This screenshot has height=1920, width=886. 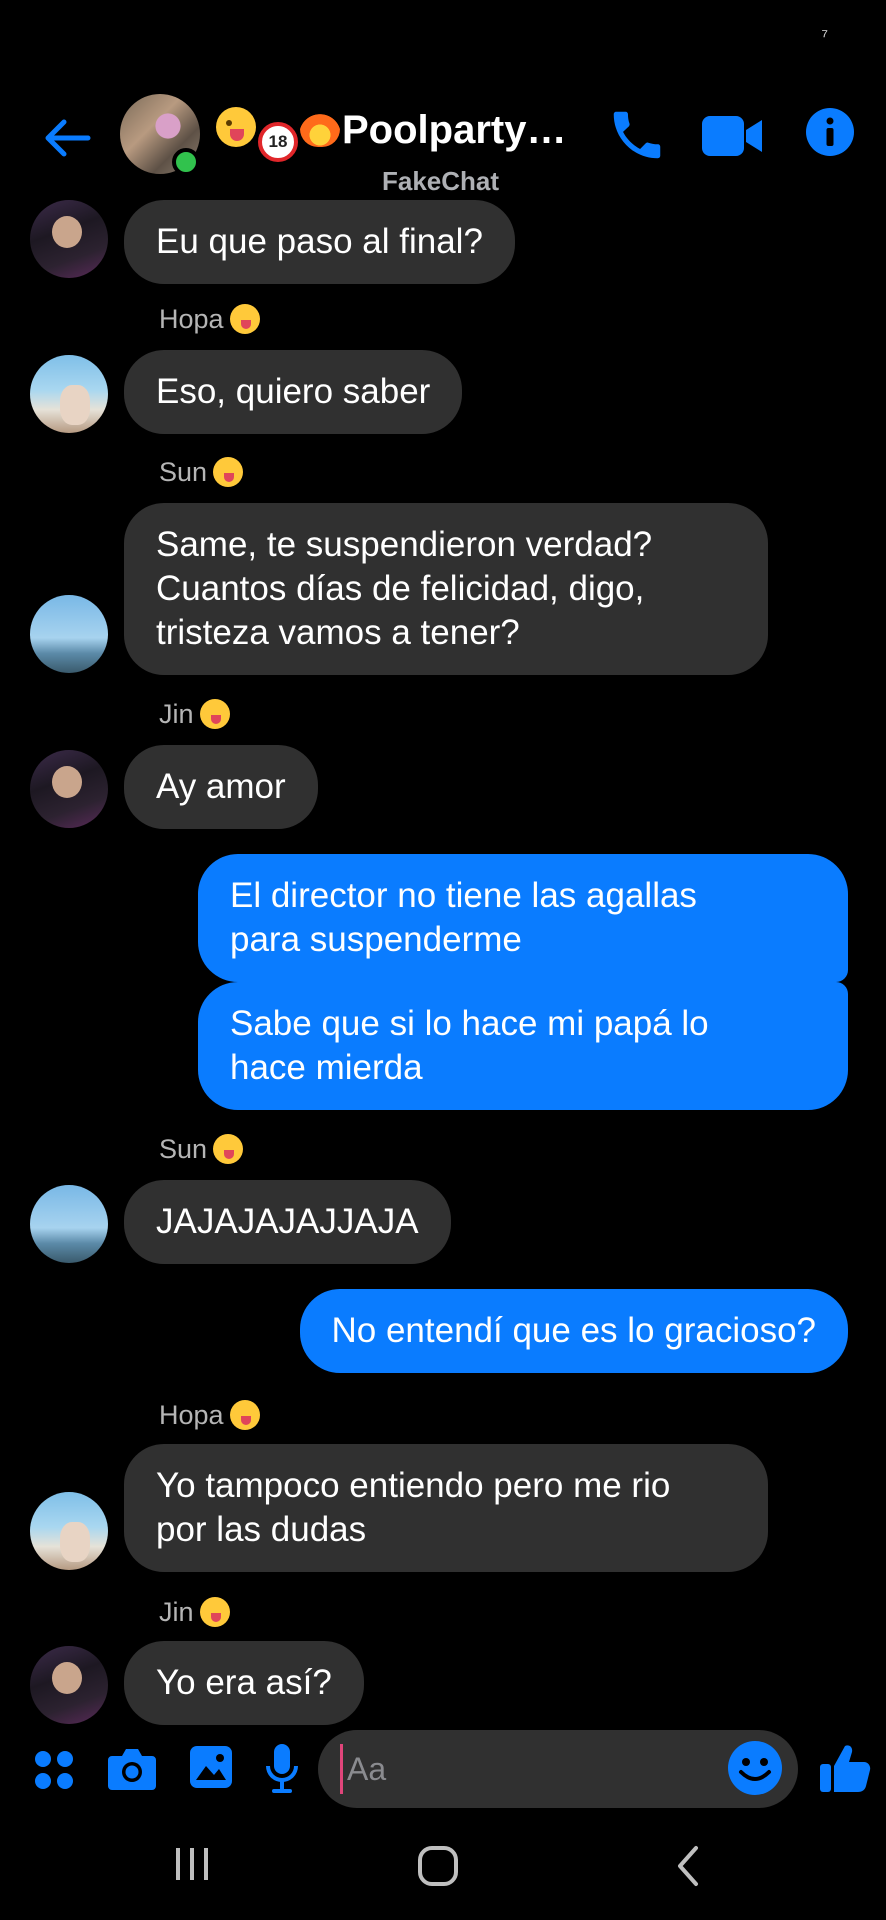 What do you see at coordinates (637, 135) in the screenshot?
I see `phone-call-icon` at bounding box center [637, 135].